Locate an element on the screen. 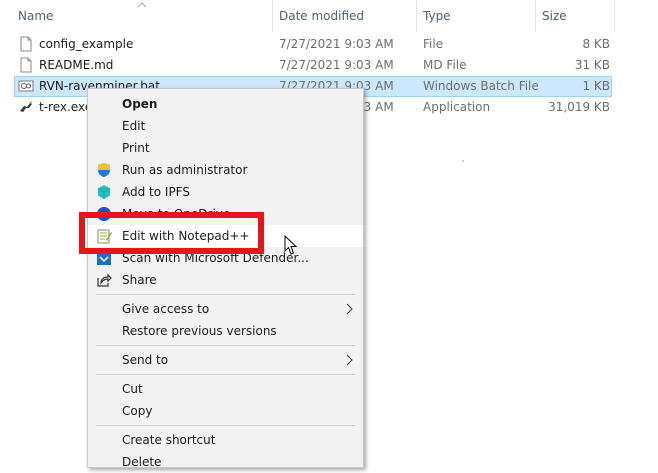 Image resolution: width=658 pixels, height=473 pixels. file-size: 1 KB is located at coordinates (596, 86).